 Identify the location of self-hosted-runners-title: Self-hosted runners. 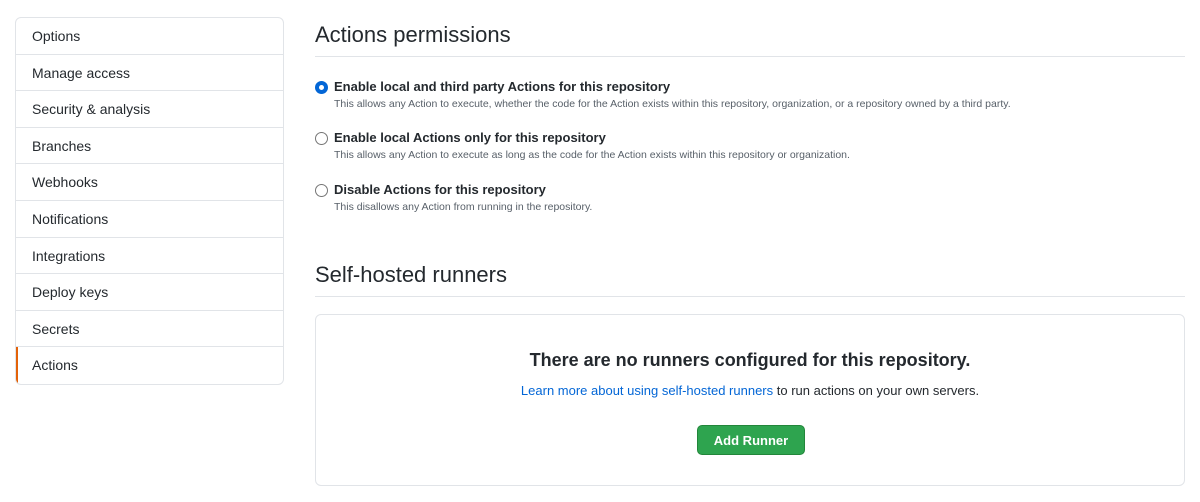
(750, 279).